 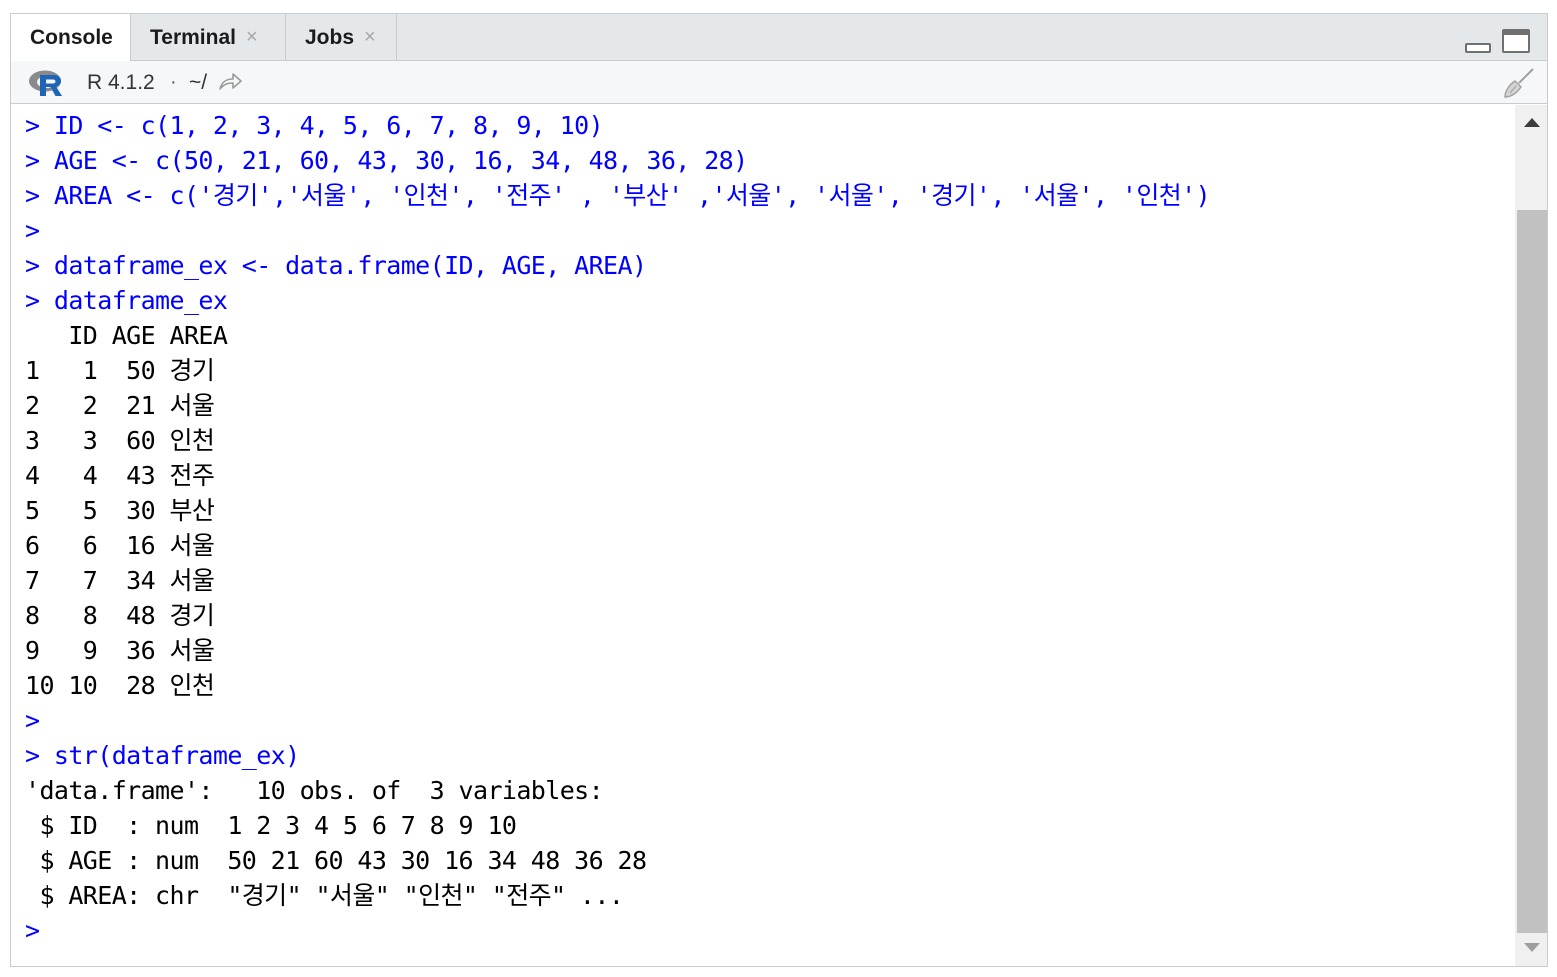 I want to click on tab-jobs: Jobs ×, so click(x=341, y=37).